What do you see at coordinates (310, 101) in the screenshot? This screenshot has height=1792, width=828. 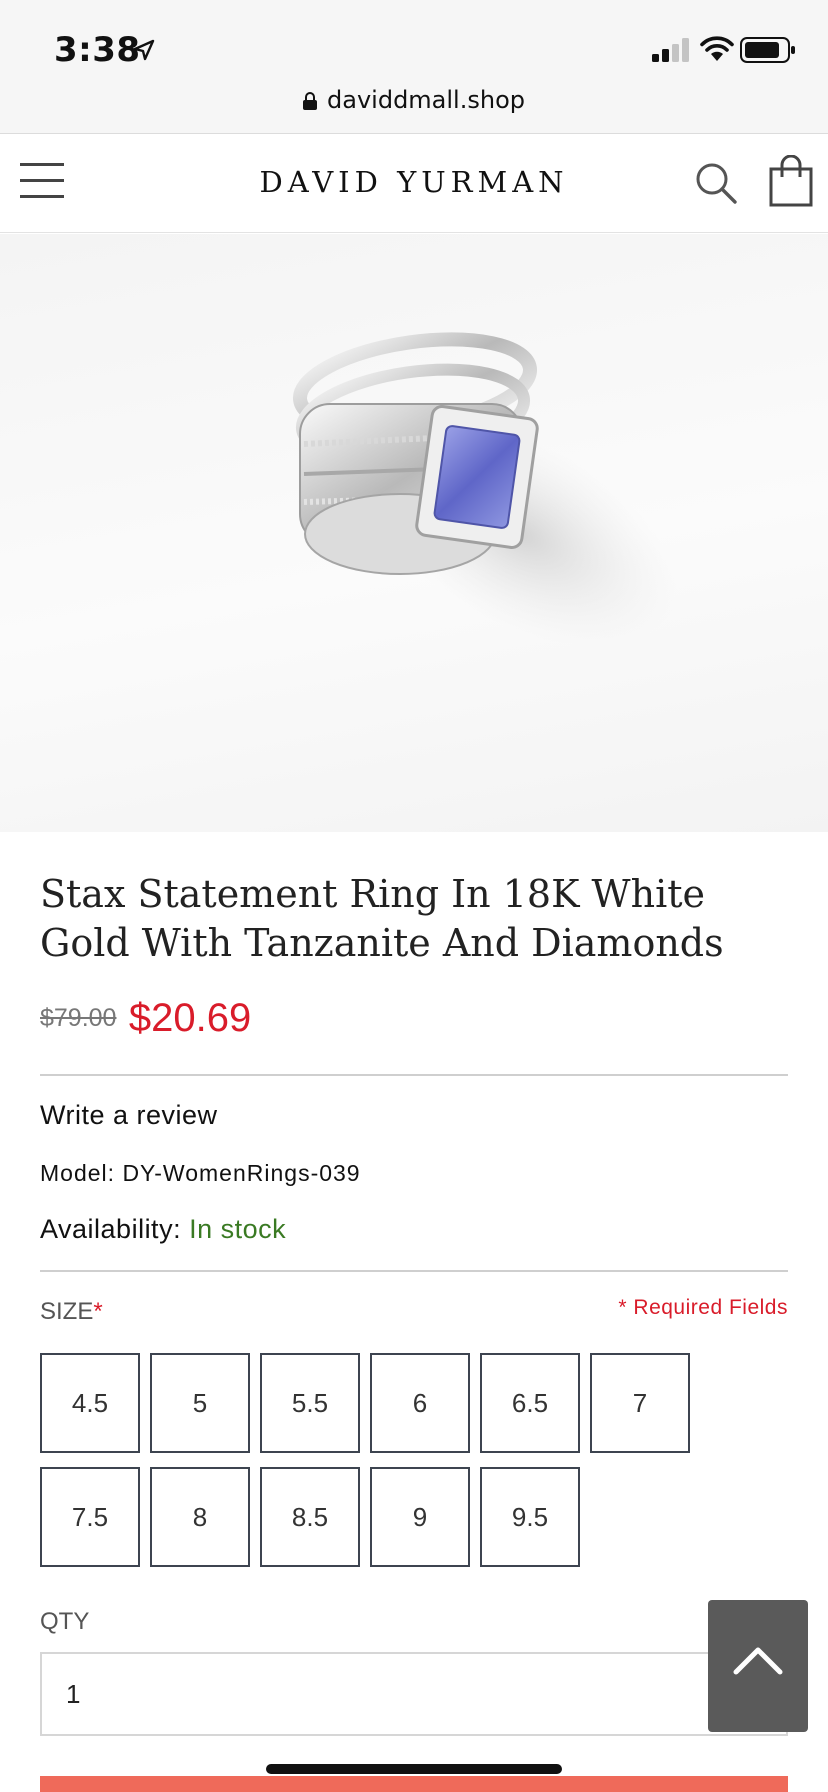 I see `lock-icon` at bounding box center [310, 101].